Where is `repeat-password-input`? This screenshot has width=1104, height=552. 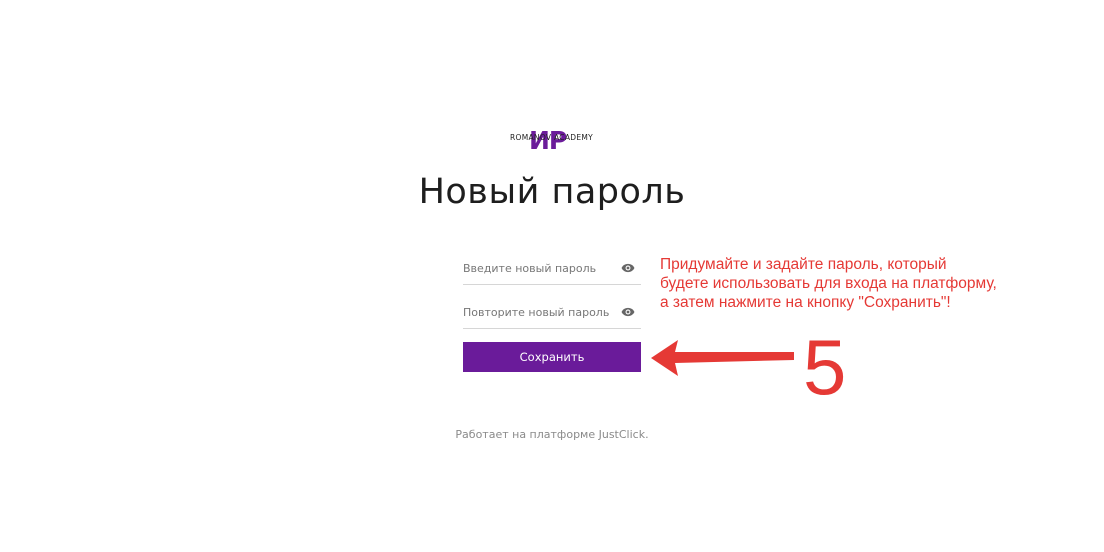 repeat-password-input is located at coordinates (538, 312).